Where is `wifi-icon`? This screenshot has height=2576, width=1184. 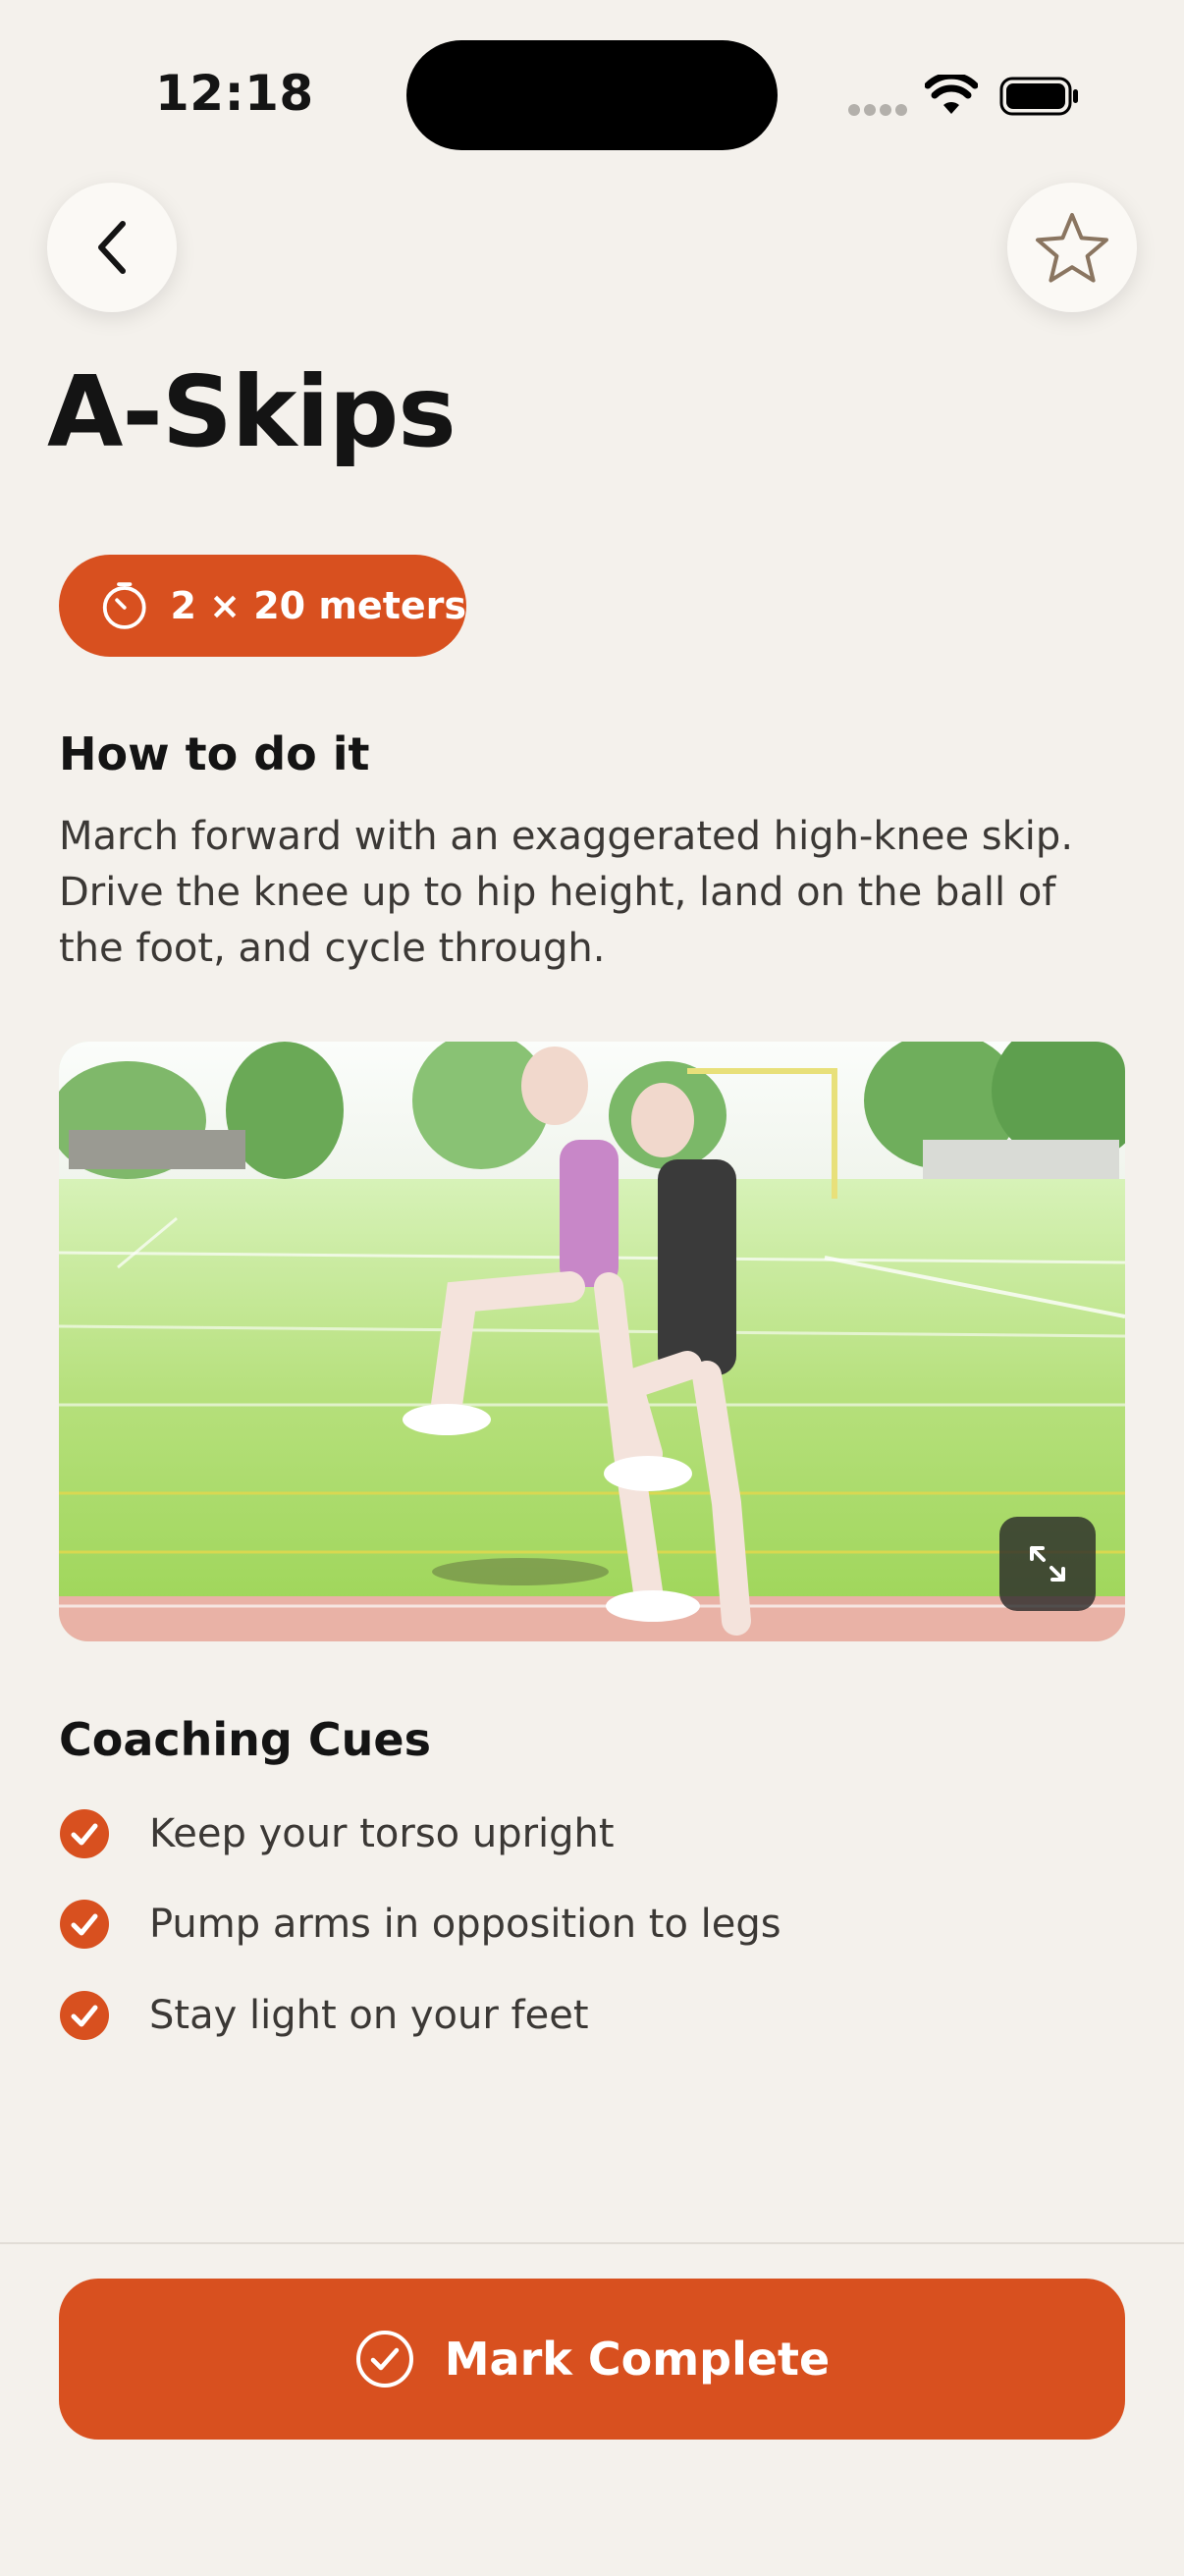
wifi-icon is located at coordinates (952, 94).